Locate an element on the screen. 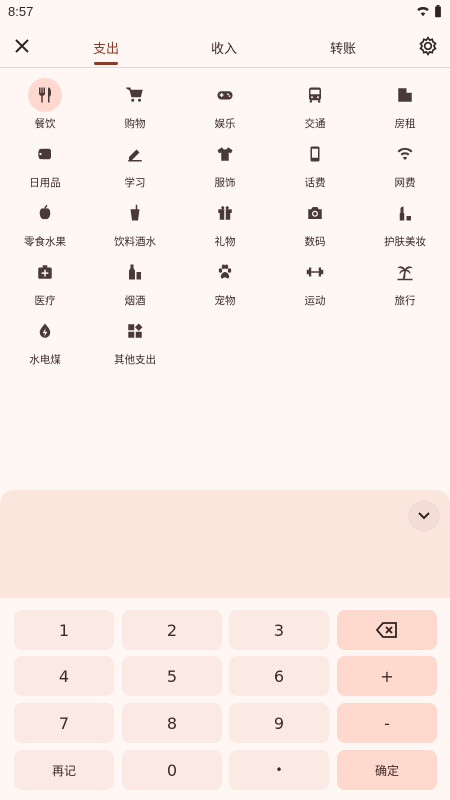  status-bar: 8:57 is located at coordinates (225, 11).